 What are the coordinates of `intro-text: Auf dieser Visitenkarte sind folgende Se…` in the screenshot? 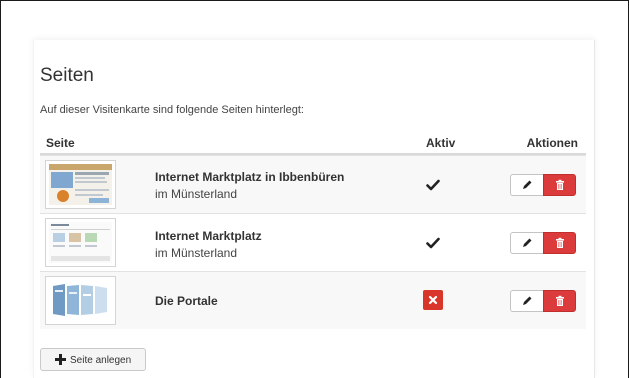 It's located at (172, 110).